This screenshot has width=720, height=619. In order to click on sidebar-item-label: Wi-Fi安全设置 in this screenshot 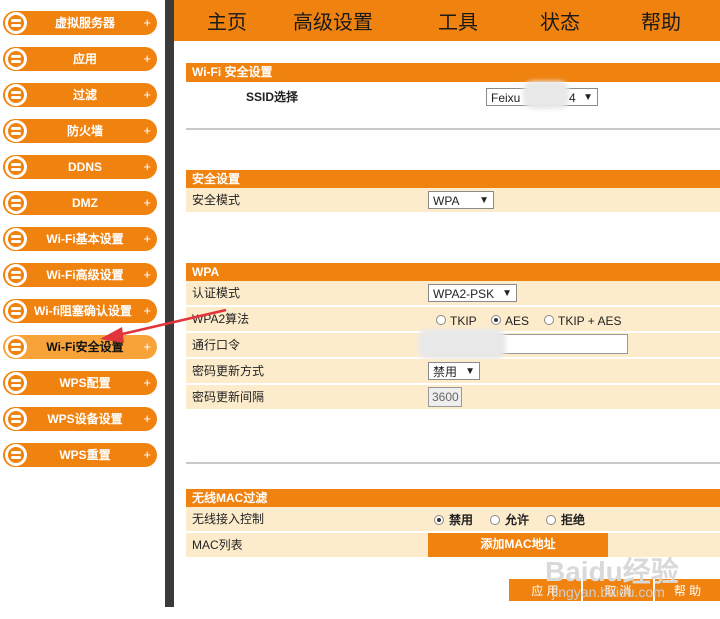, I will do `click(85, 347)`.